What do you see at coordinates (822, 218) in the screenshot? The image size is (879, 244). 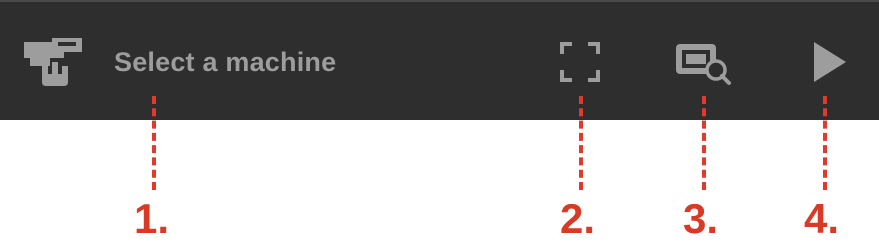 I see `callout-label-4: 4.` at bounding box center [822, 218].